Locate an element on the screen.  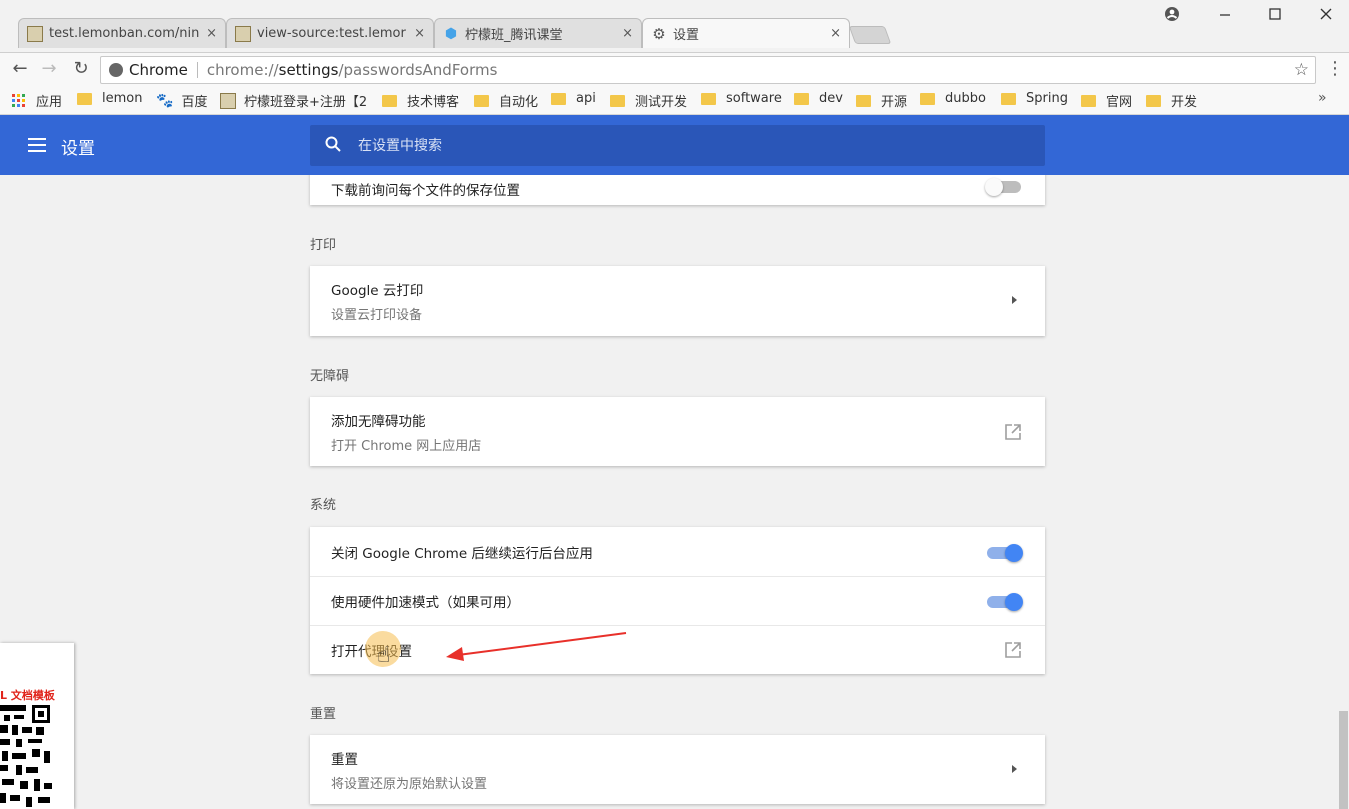
bookmark-software: software is located at coordinates (741, 98).